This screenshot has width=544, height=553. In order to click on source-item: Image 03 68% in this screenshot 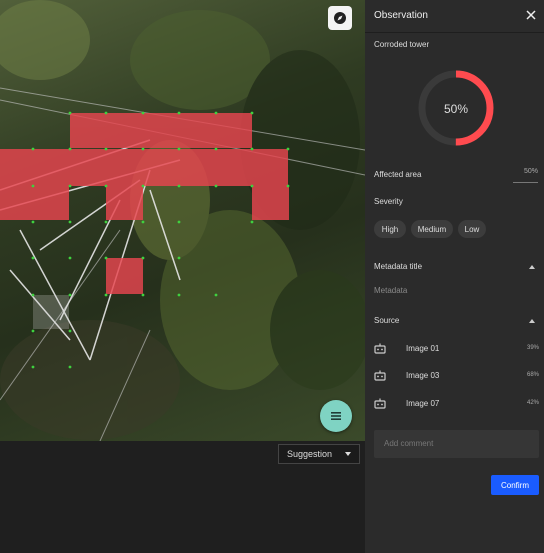, I will do `click(456, 376)`.